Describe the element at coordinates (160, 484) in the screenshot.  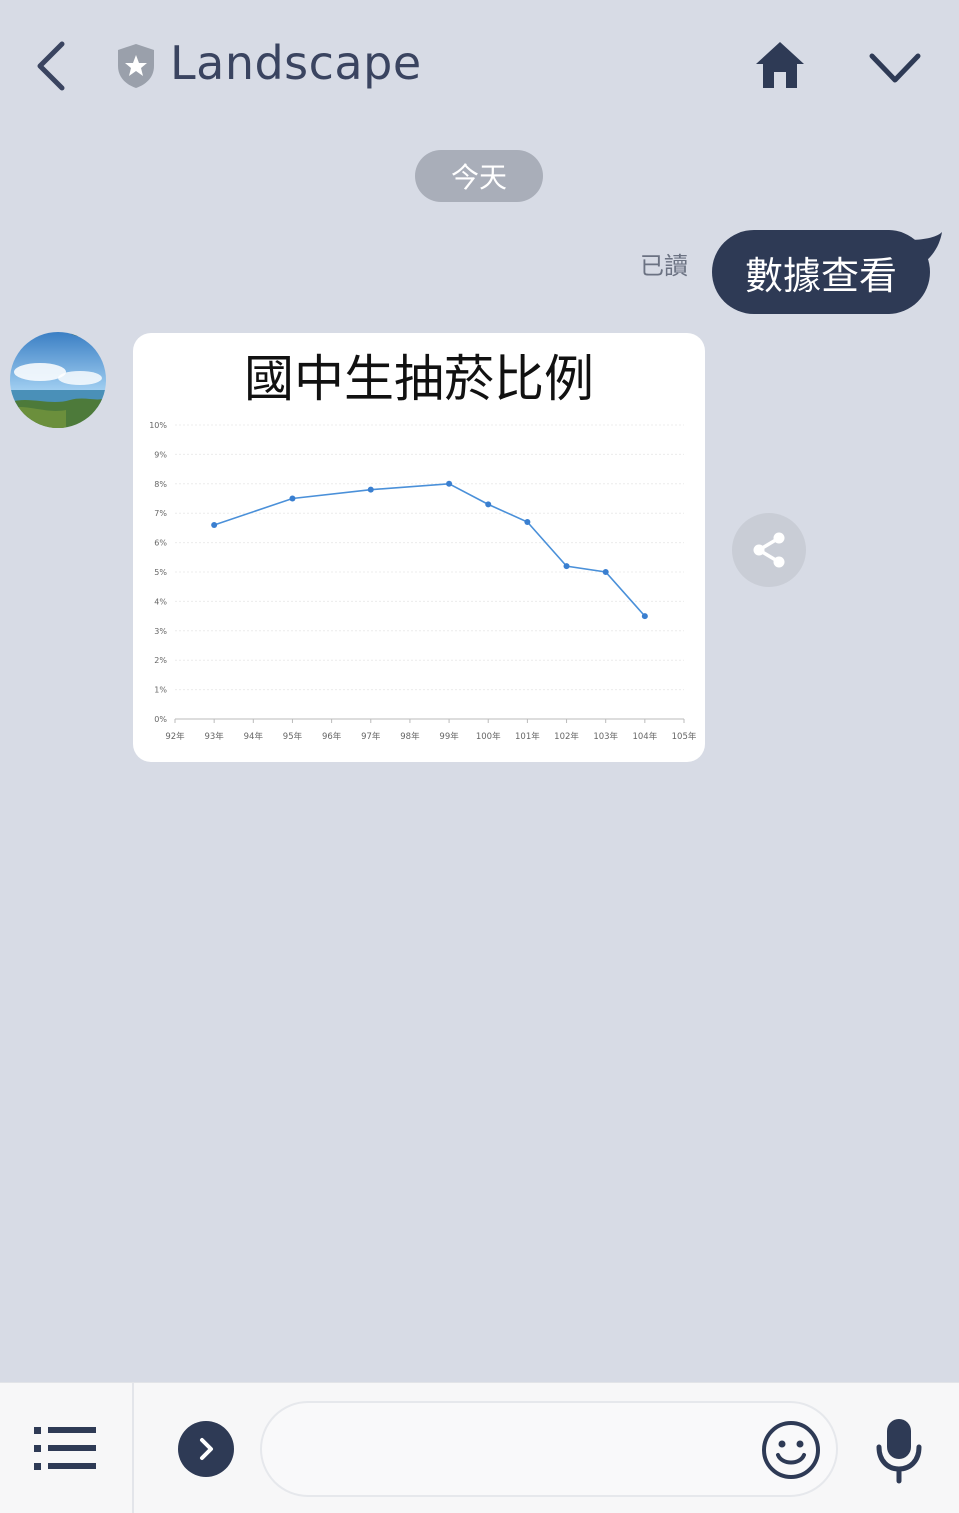
I see `y-tick-label: 8%` at that location.